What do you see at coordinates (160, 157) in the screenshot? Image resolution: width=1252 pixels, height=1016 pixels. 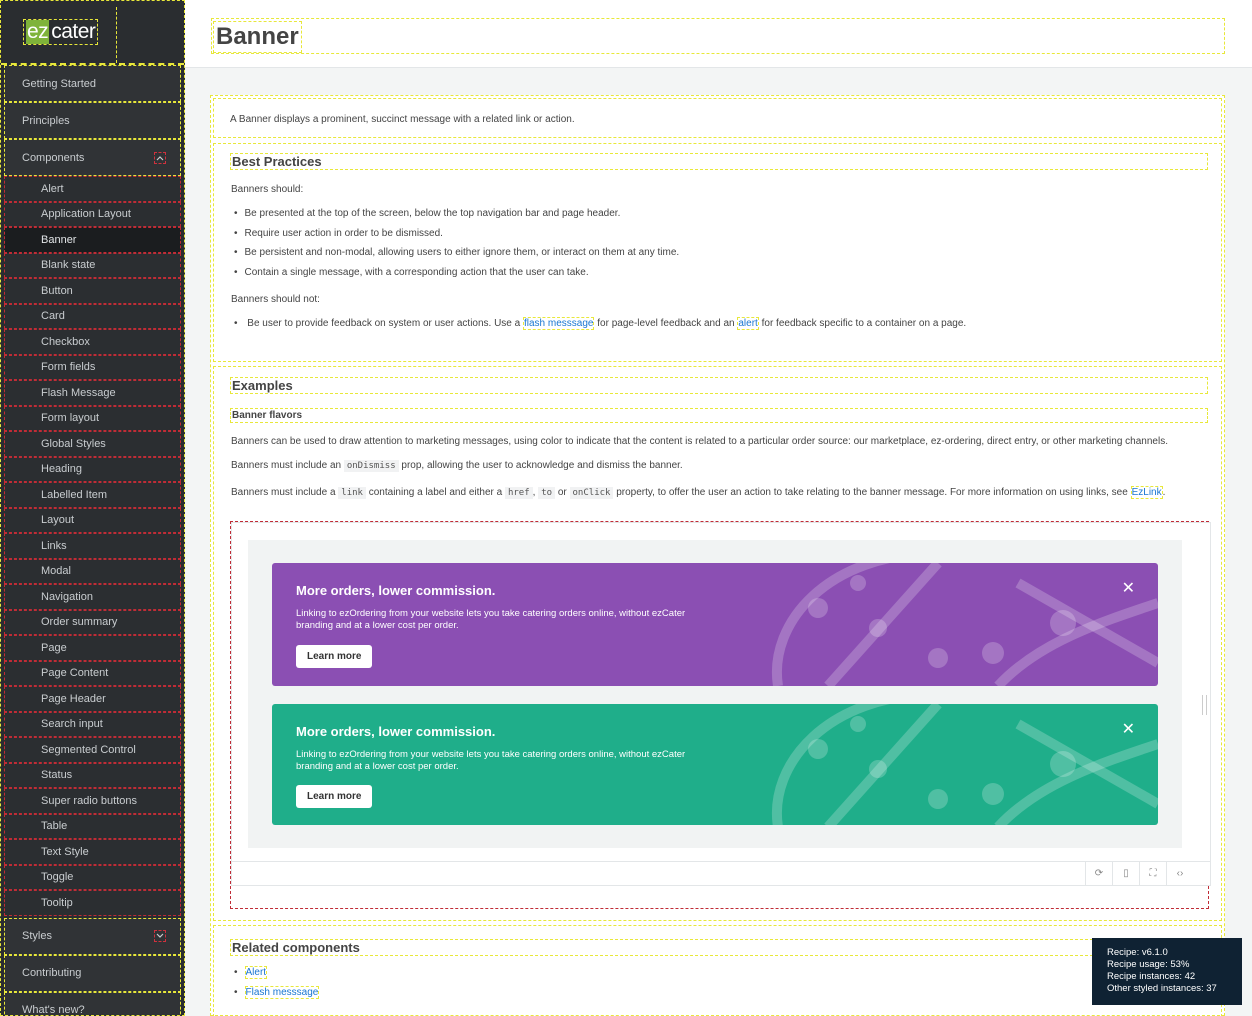 I see `chevron-up-icon` at bounding box center [160, 157].